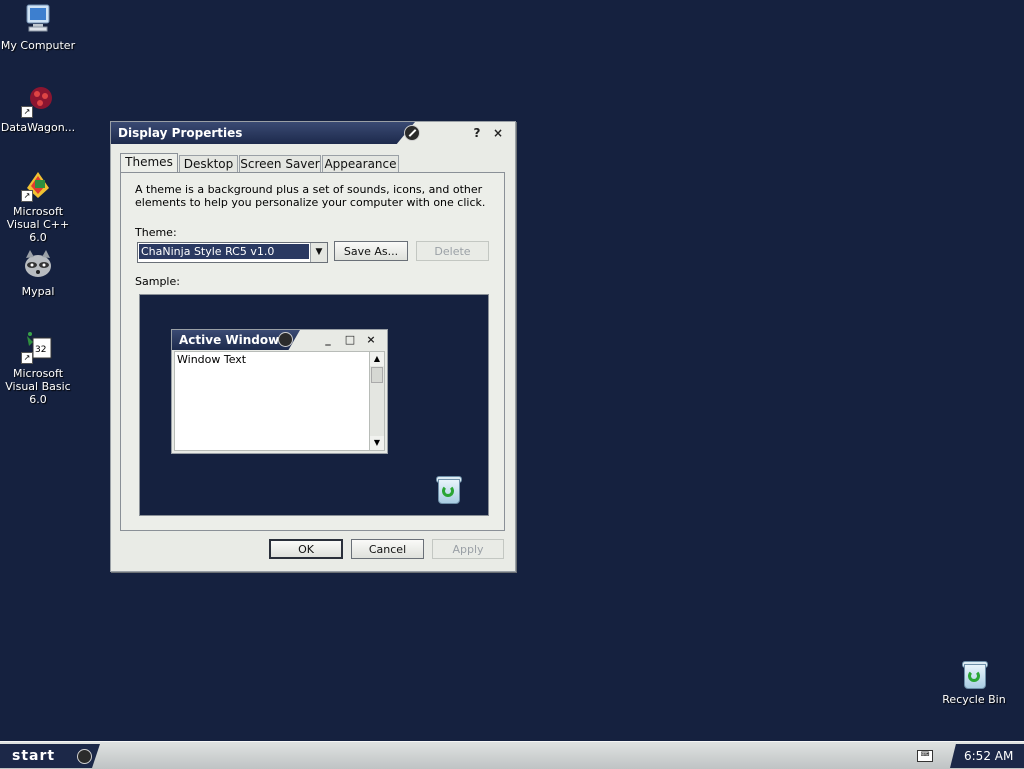 This screenshot has height=769, width=1024. What do you see at coordinates (452, 251) in the screenshot?
I see `delete-button: Delete` at bounding box center [452, 251].